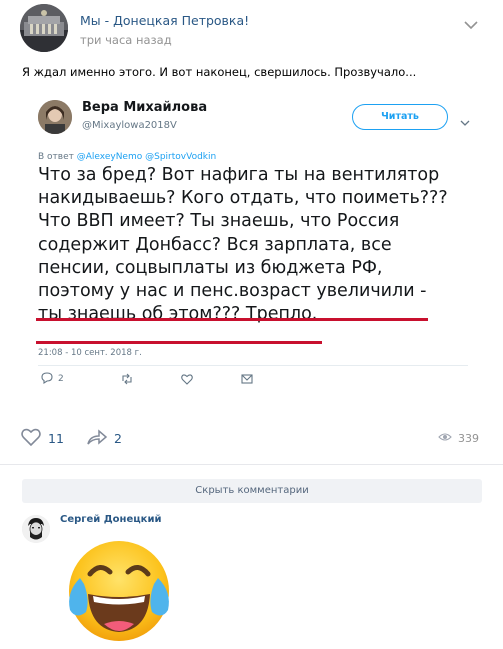 This screenshot has width=503, height=649. I want to click on like-count: 11, so click(56, 438).